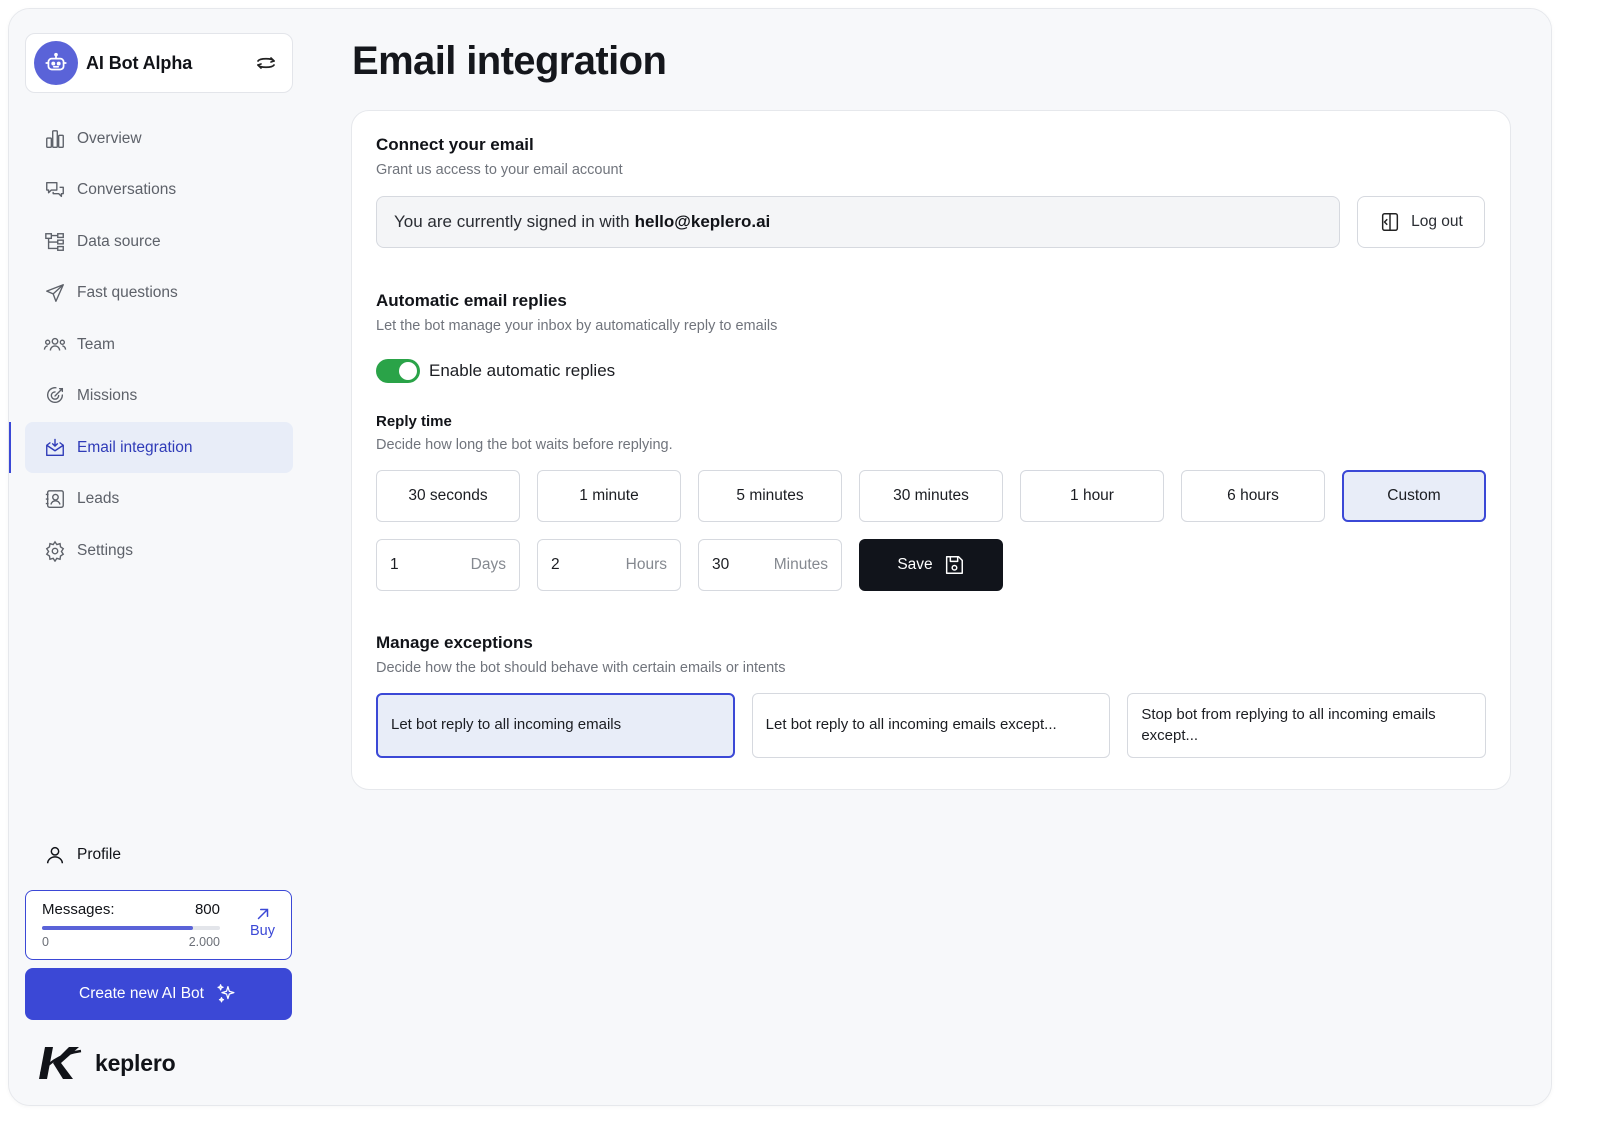  What do you see at coordinates (488, 564) in the screenshot?
I see `days-unit: Days` at bounding box center [488, 564].